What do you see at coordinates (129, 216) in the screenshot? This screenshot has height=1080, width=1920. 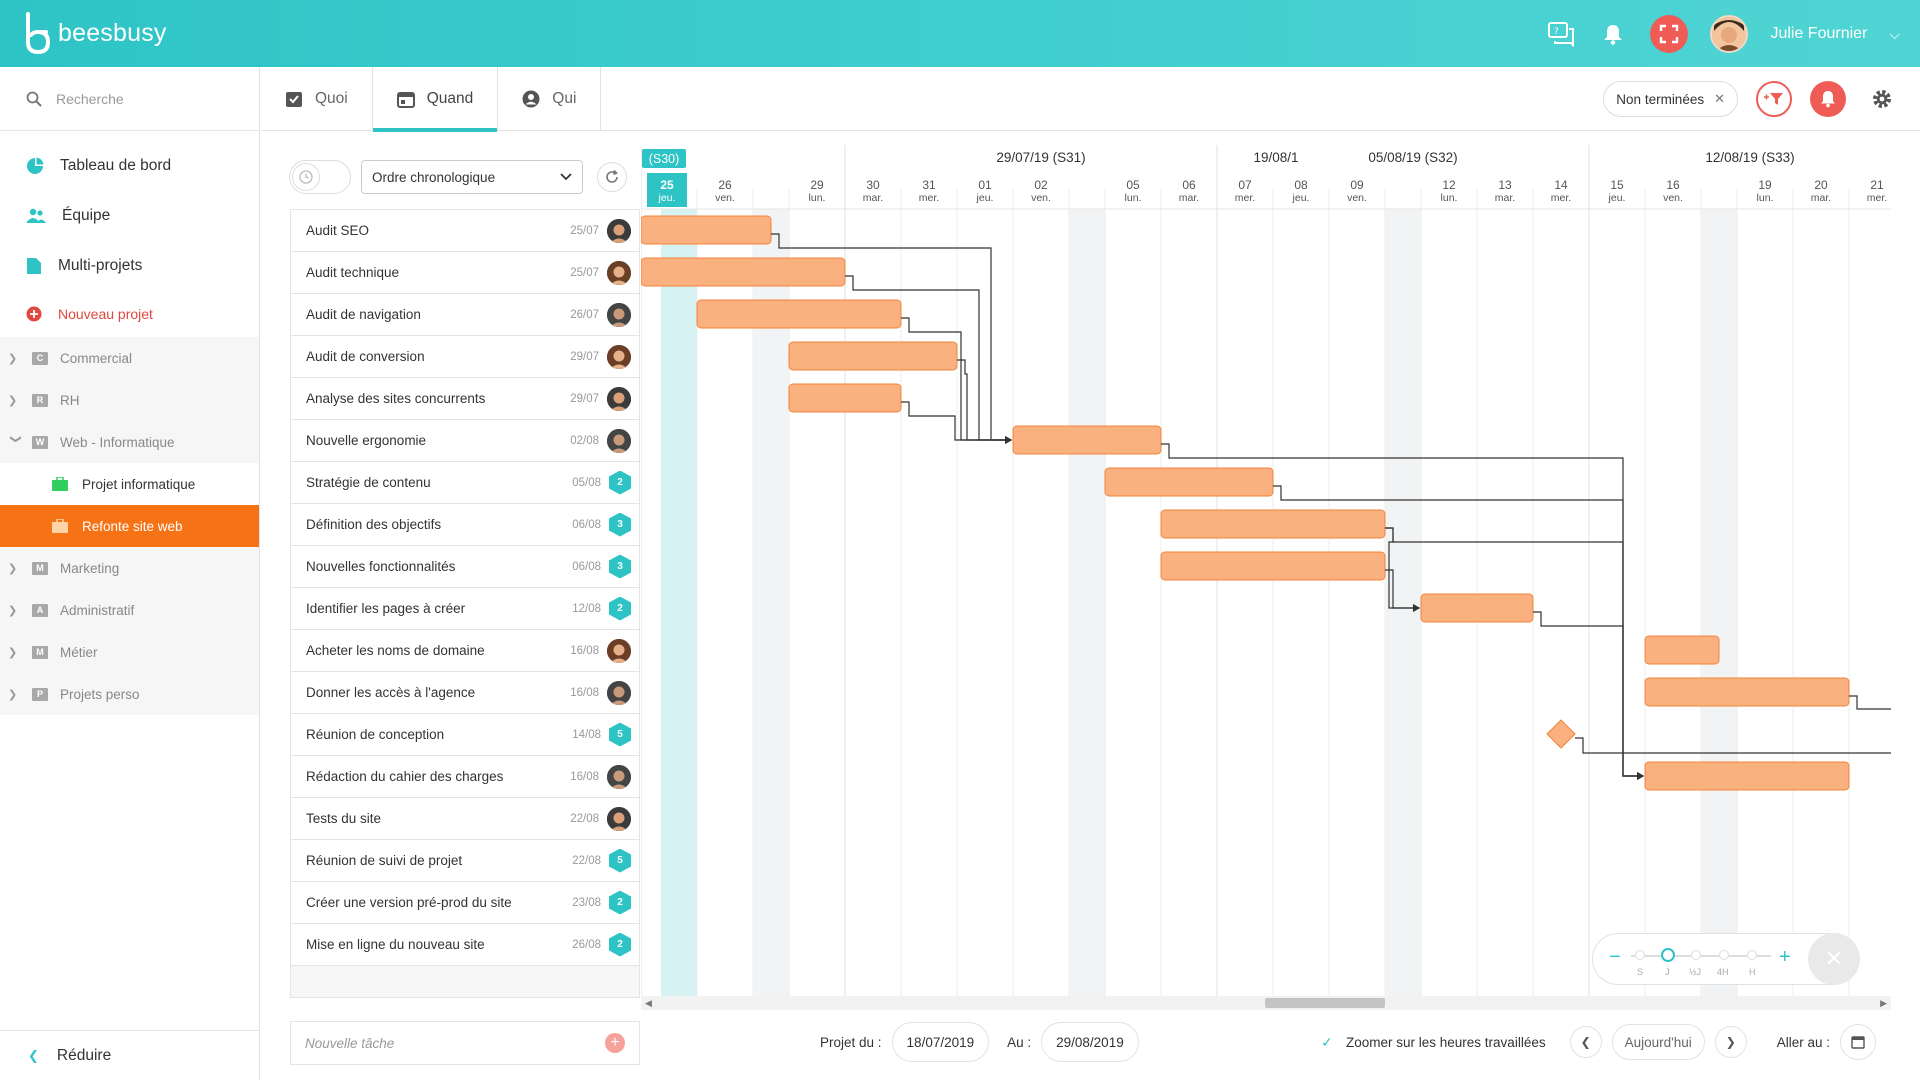 I see `nav-team: Équipe` at bounding box center [129, 216].